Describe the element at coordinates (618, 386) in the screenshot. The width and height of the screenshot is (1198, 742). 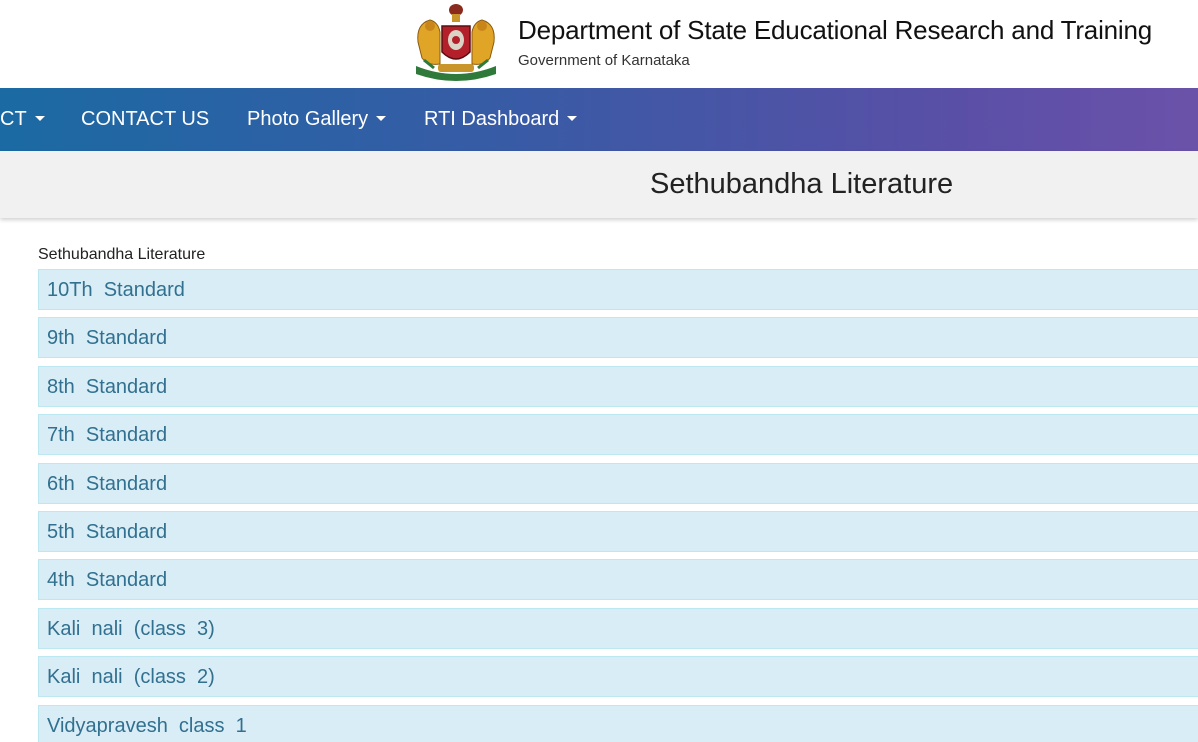
I see `list-item-8th-standard: 8th Standard` at that location.